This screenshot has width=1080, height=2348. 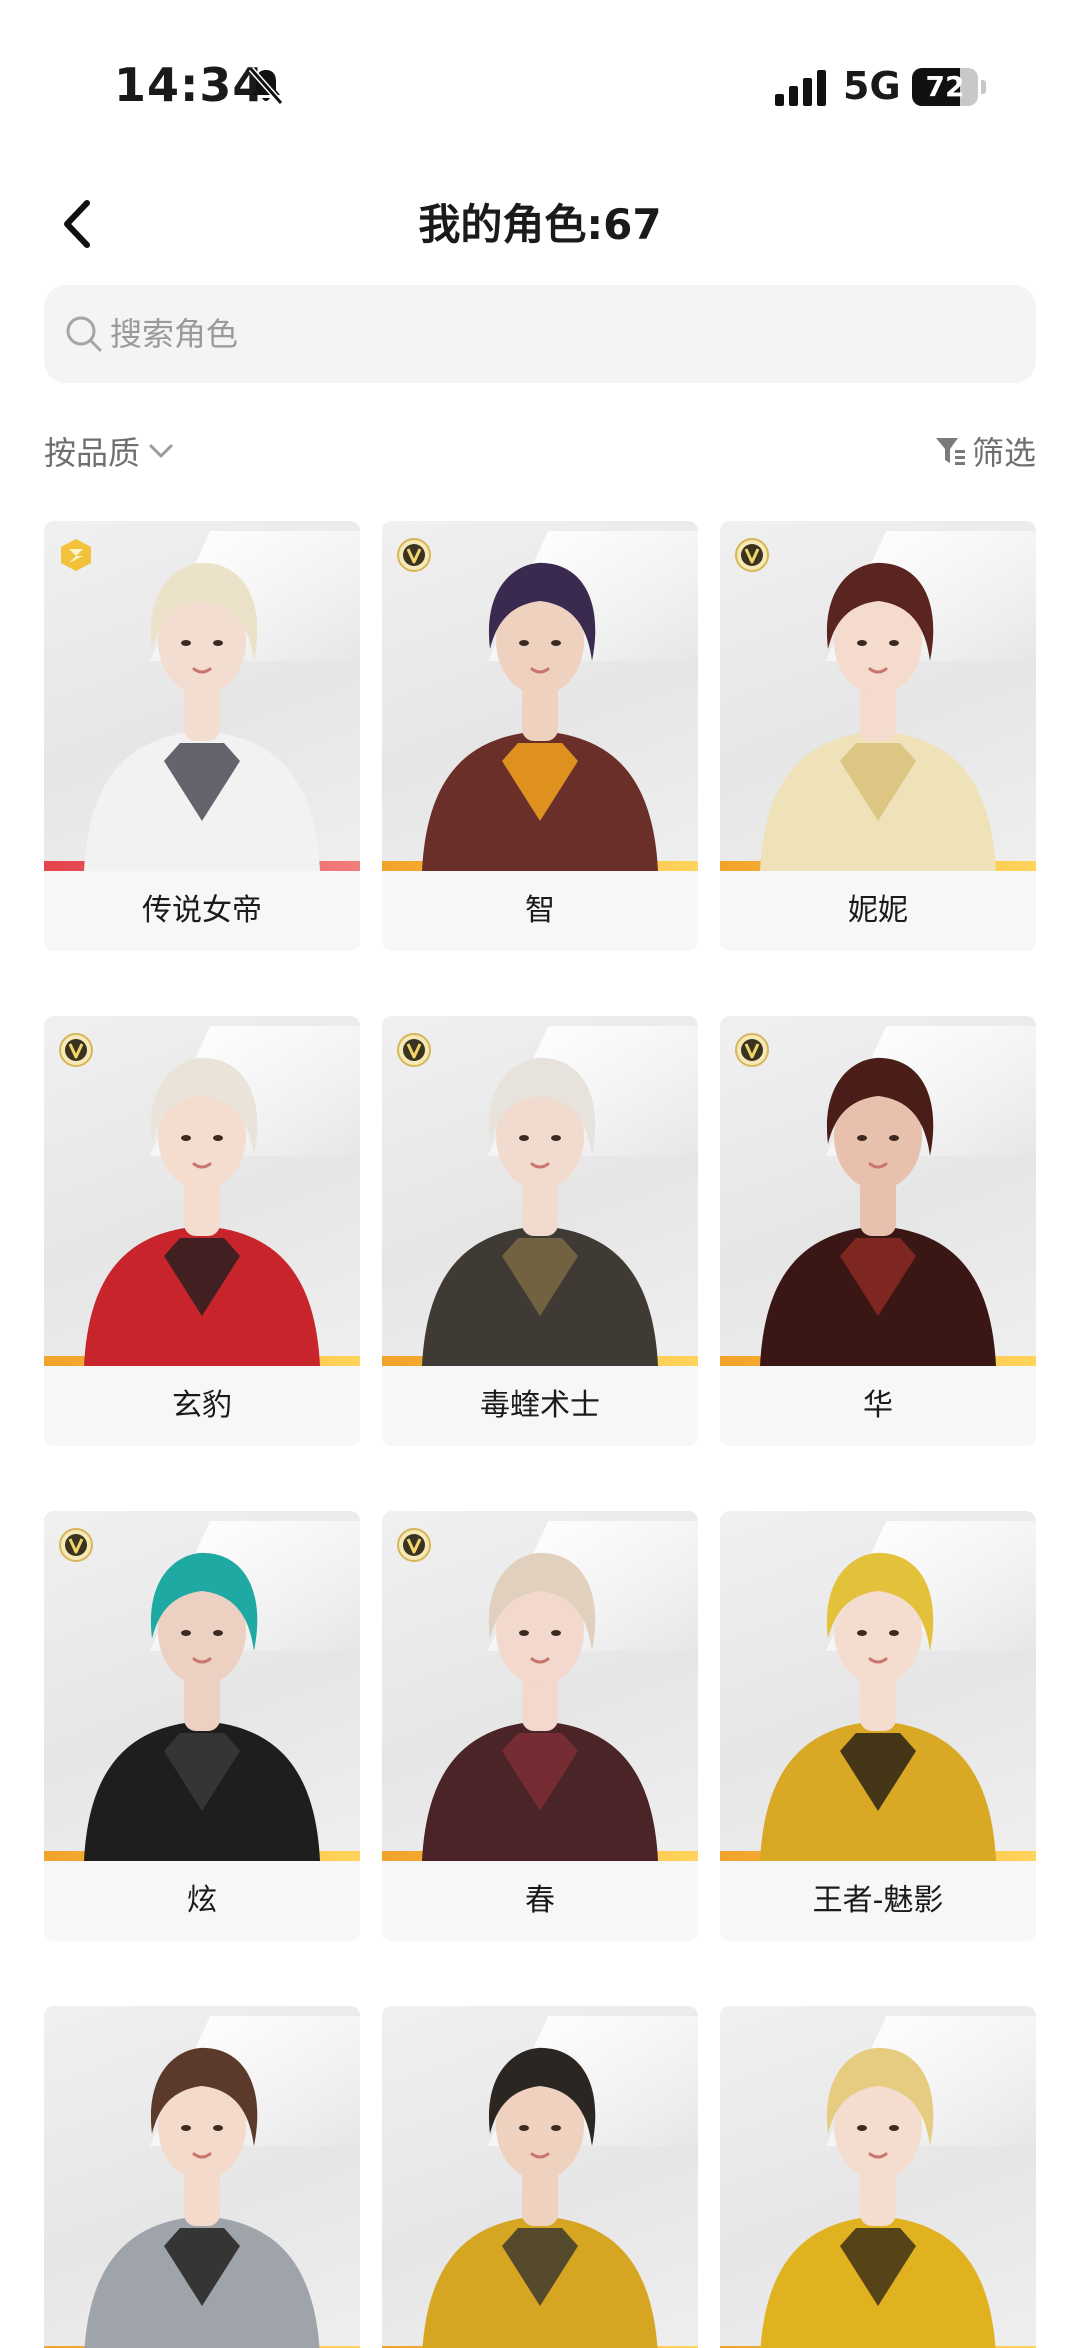 I want to click on page-header: 我的角色:67, so click(x=540, y=225).